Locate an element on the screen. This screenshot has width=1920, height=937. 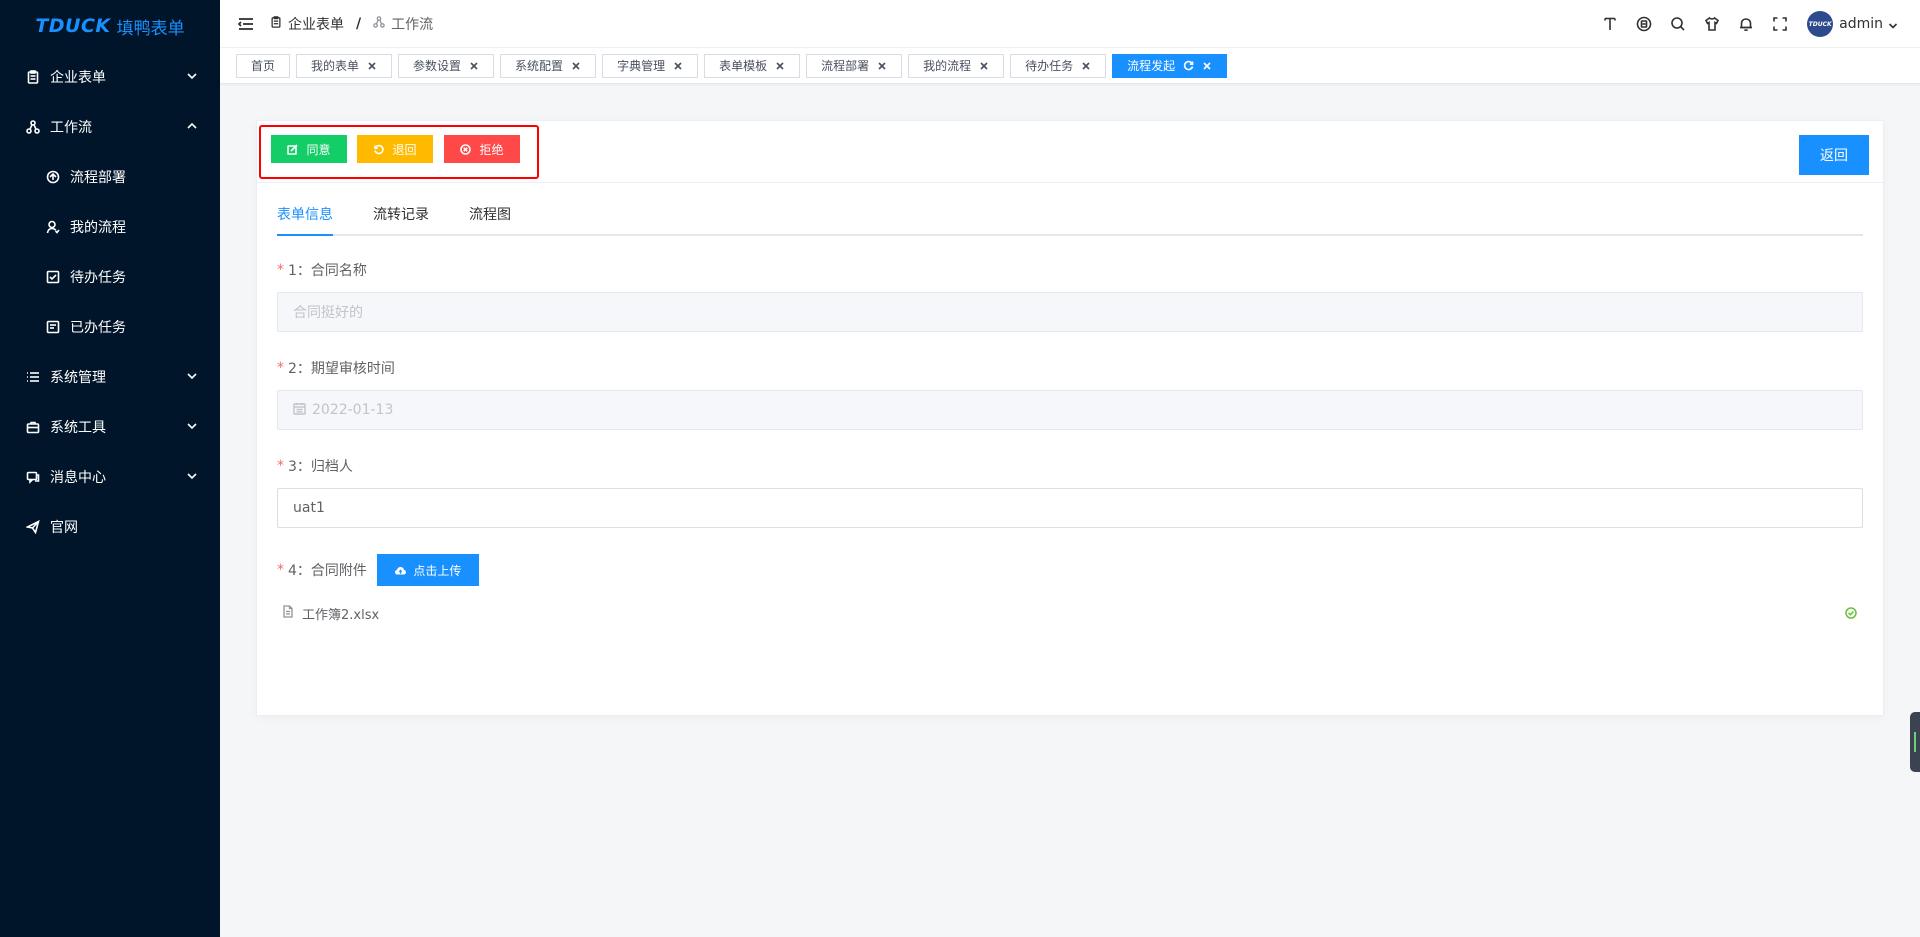
sidebar-item-label: 企业表单 is located at coordinates (78, 78).